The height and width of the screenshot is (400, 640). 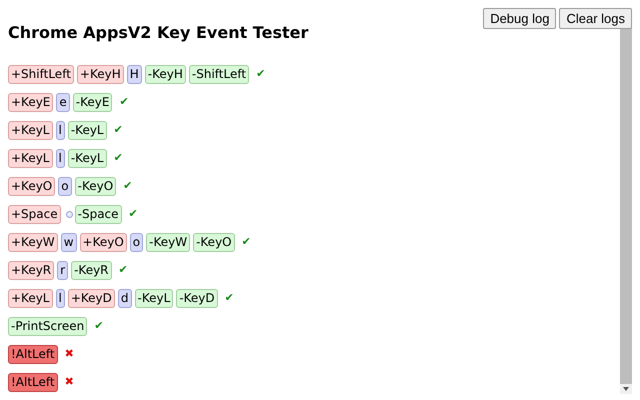 What do you see at coordinates (197, 298) in the screenshot?
I see `key-up-tag: -KeyD` at bounding box center [197, 298].